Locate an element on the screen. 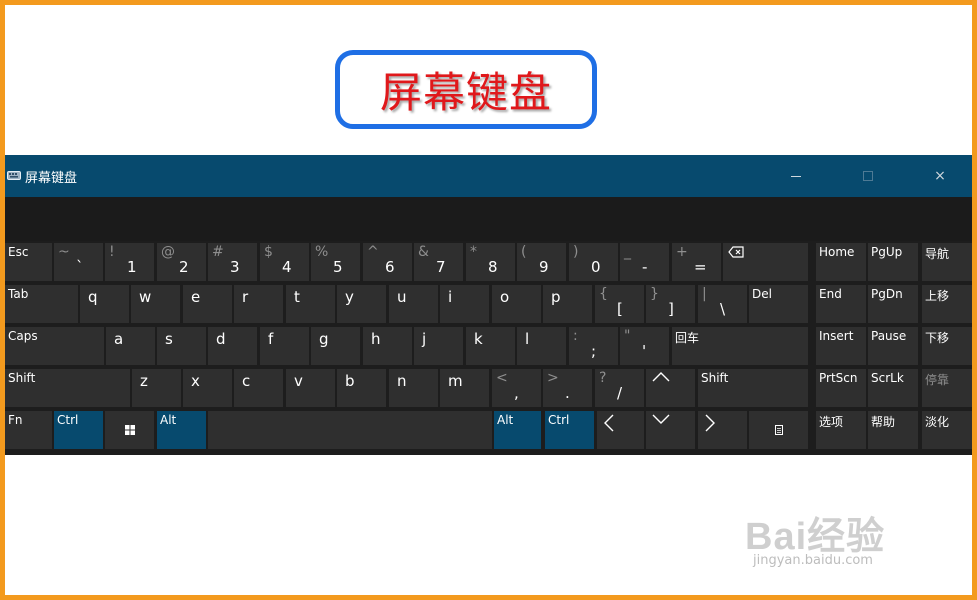 This screenshot has height=600, width=977. key-f: f is located at coordinates (284, 346).